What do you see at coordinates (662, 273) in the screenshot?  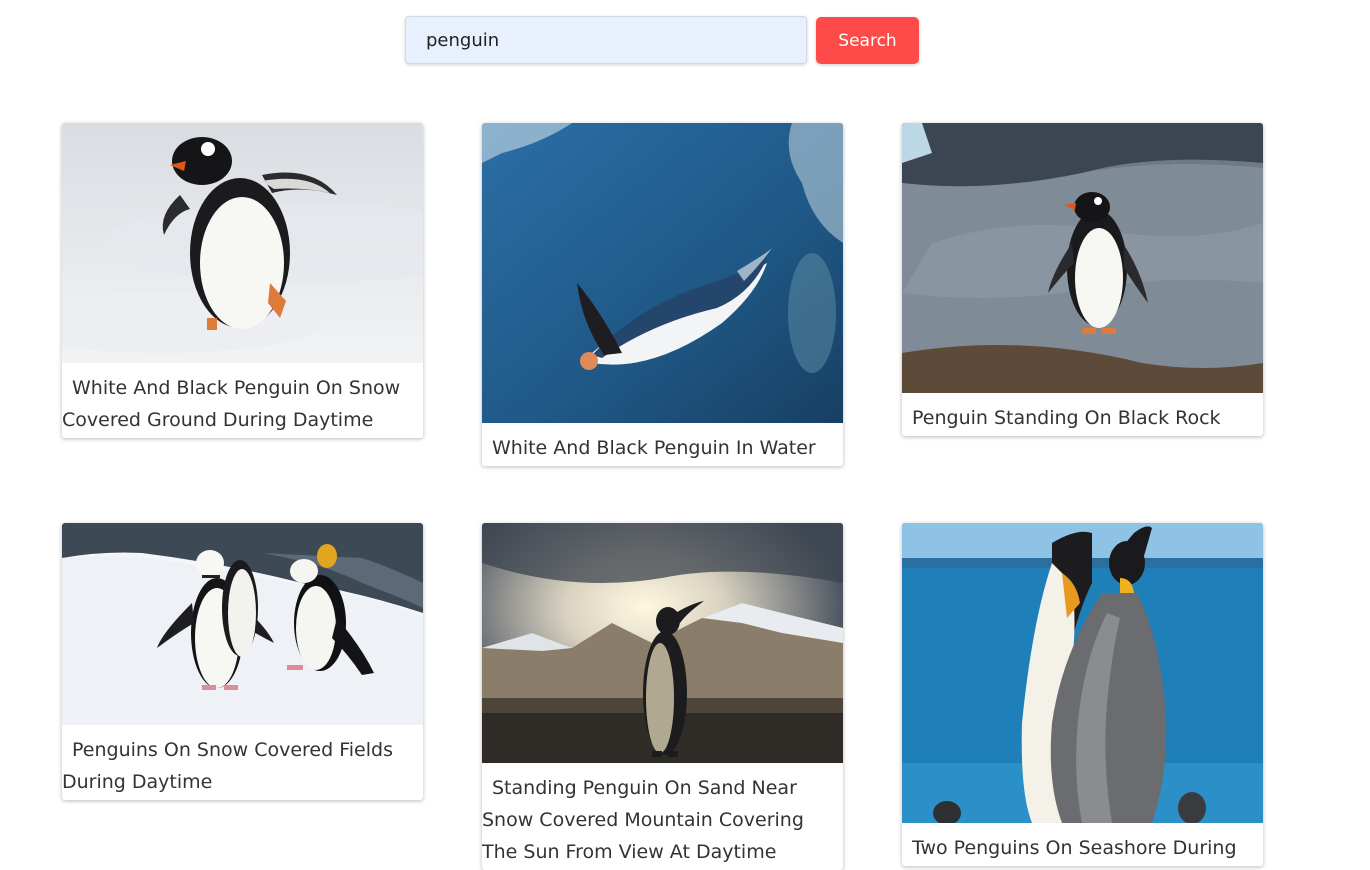 I see `penguin-swimming-image` at bounding box center [662, 273].